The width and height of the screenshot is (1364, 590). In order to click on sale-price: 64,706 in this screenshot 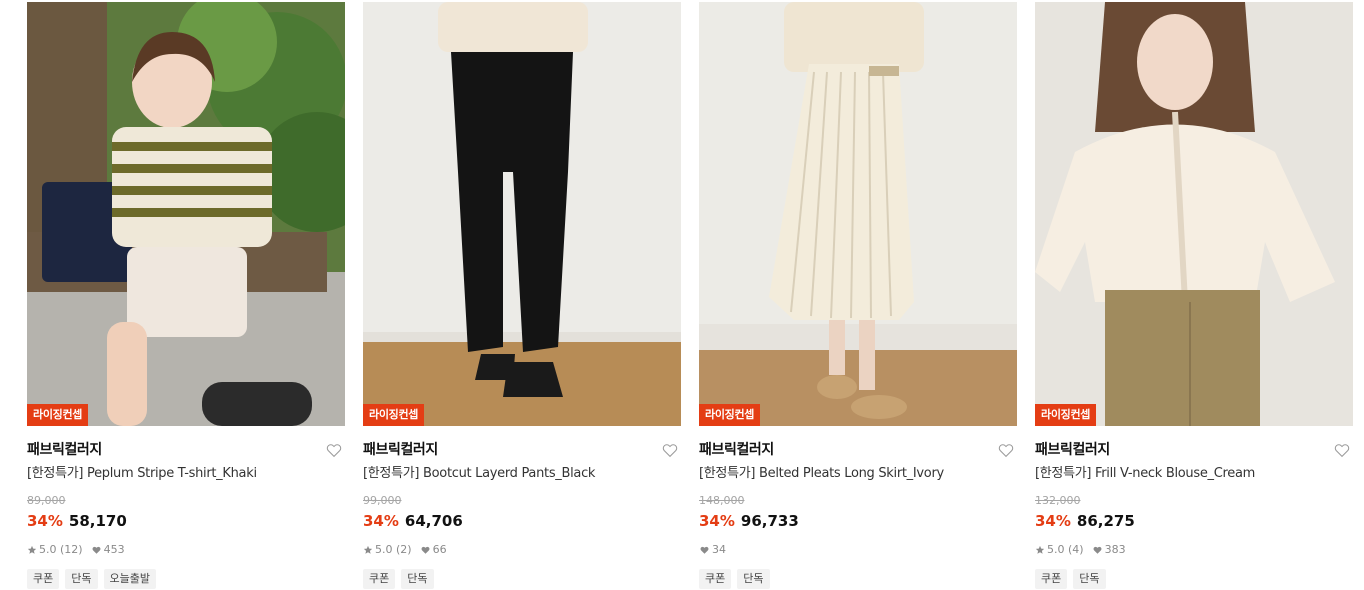, I will do `click(433, 521)`.